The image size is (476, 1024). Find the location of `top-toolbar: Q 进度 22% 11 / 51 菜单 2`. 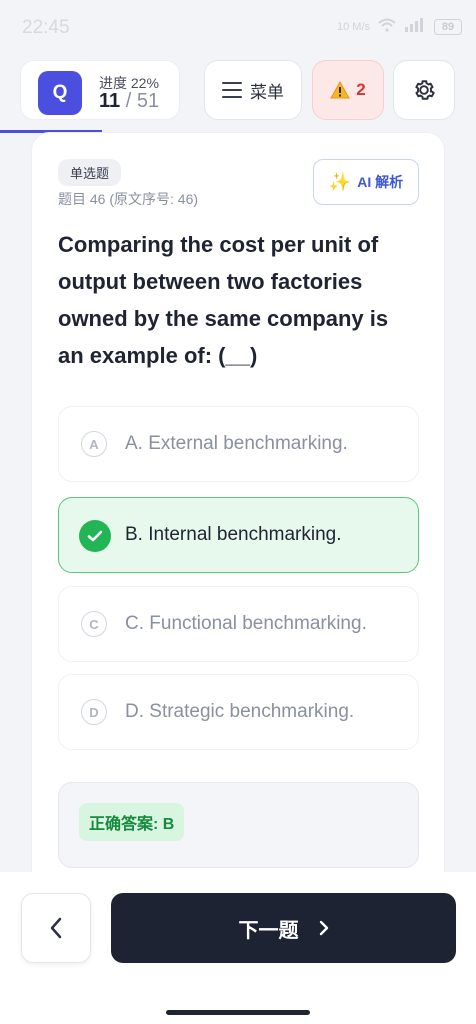

top-toolbar: Q 进度 22% 11 / 51 菜单 2 is located at coordinates (238, 91).